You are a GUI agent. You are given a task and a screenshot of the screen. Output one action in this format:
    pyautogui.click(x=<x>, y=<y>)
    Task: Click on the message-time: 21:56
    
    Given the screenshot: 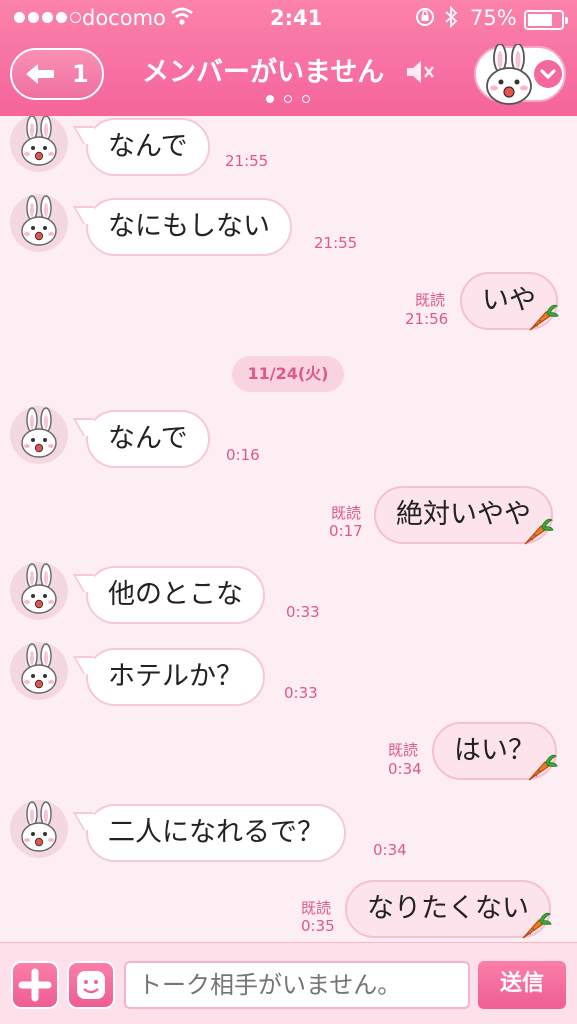 What is the action you would take?
    pyautogui.click(x=427, y=319)
    